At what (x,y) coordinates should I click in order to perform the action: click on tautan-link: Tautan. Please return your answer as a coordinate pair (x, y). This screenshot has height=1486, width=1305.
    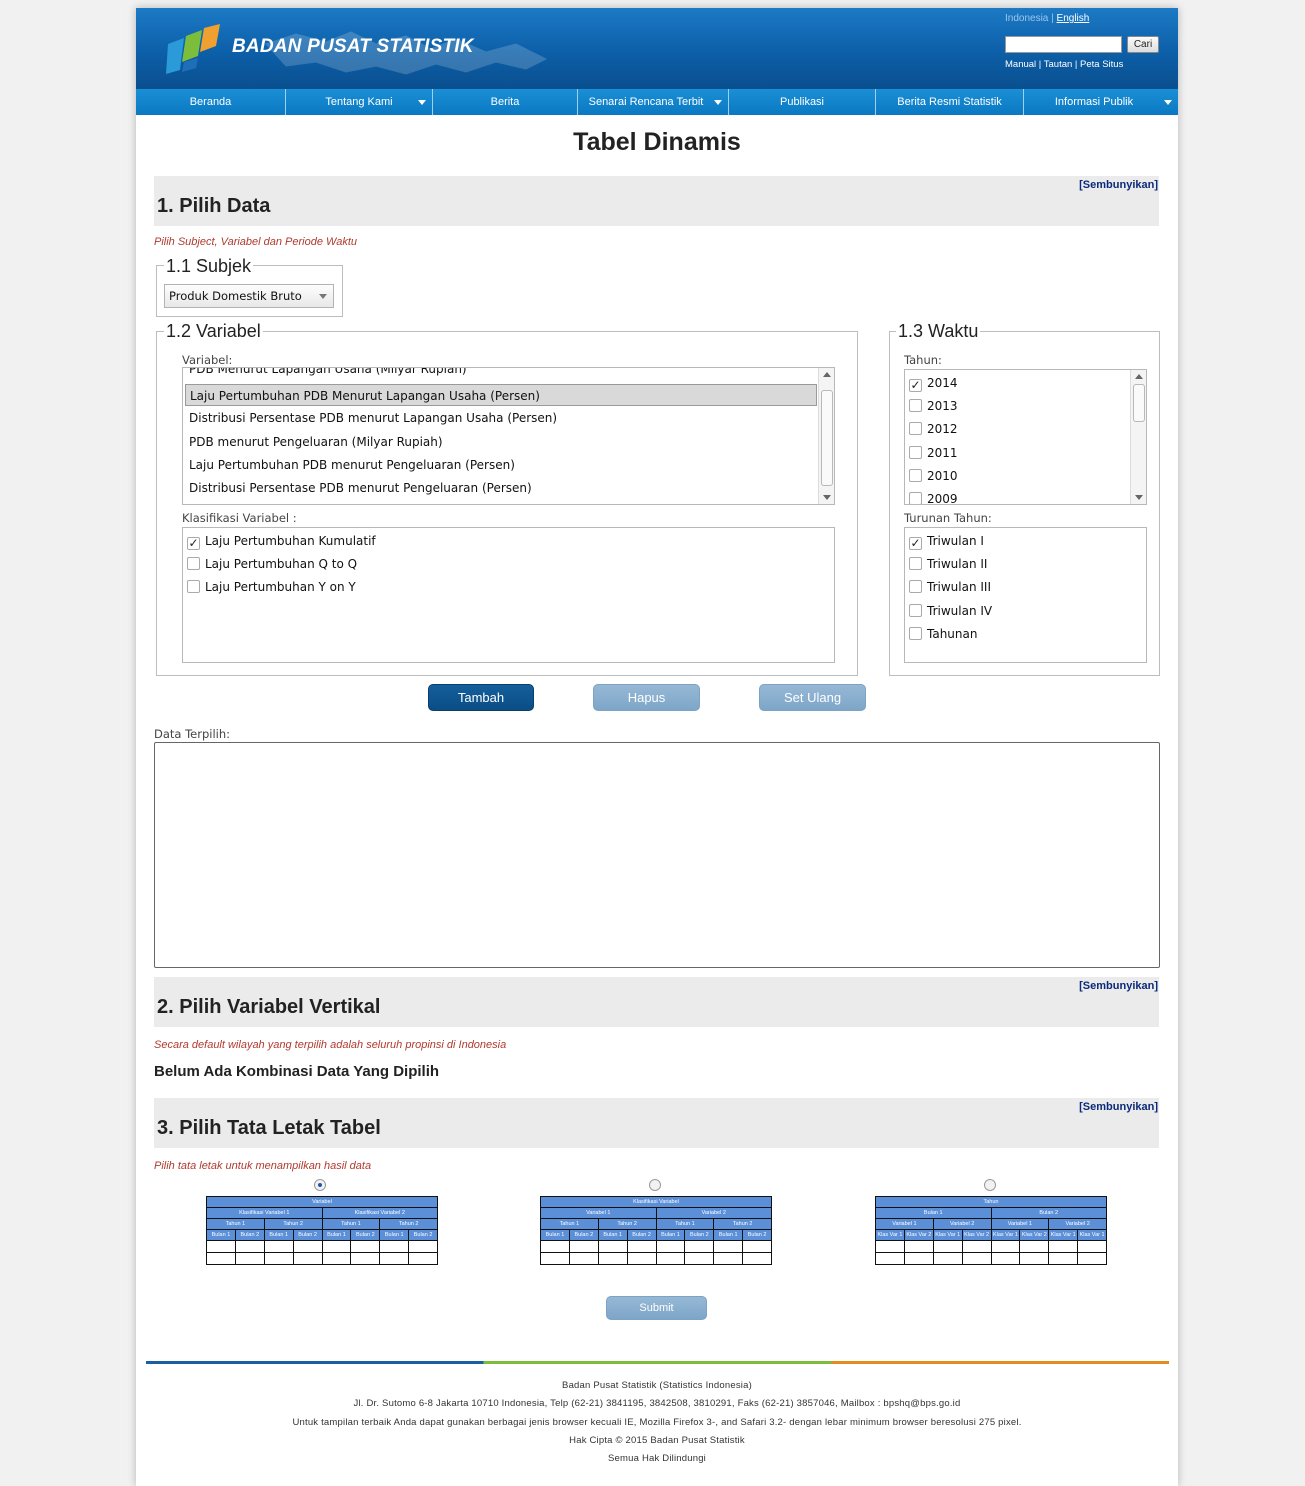
    Looking at the image, I should click on (1058, 64).